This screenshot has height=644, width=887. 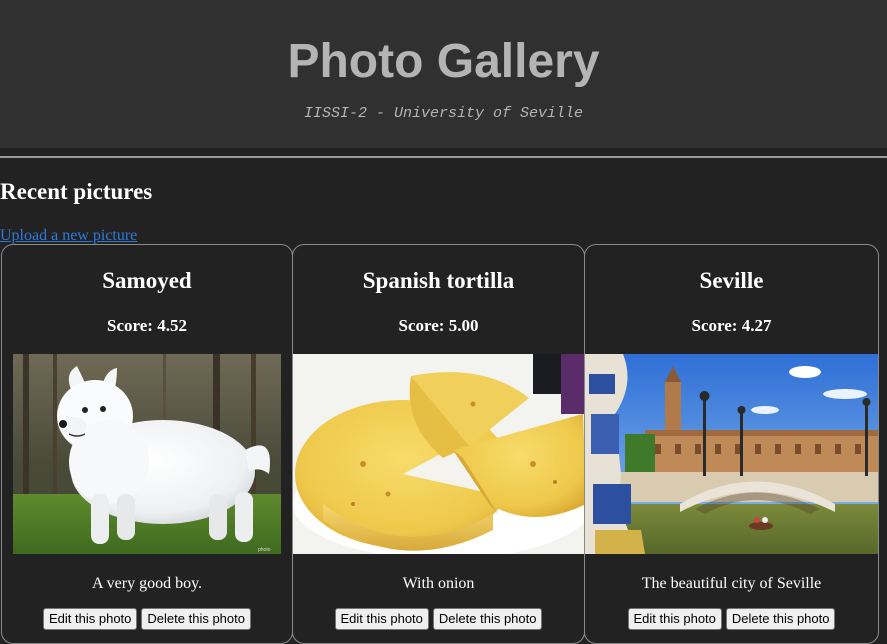 What do you see at coordinates (731, 583) in the screenshot?
I see `photo-description: The beautiful city of Seville` at bounding box center [731, 583].